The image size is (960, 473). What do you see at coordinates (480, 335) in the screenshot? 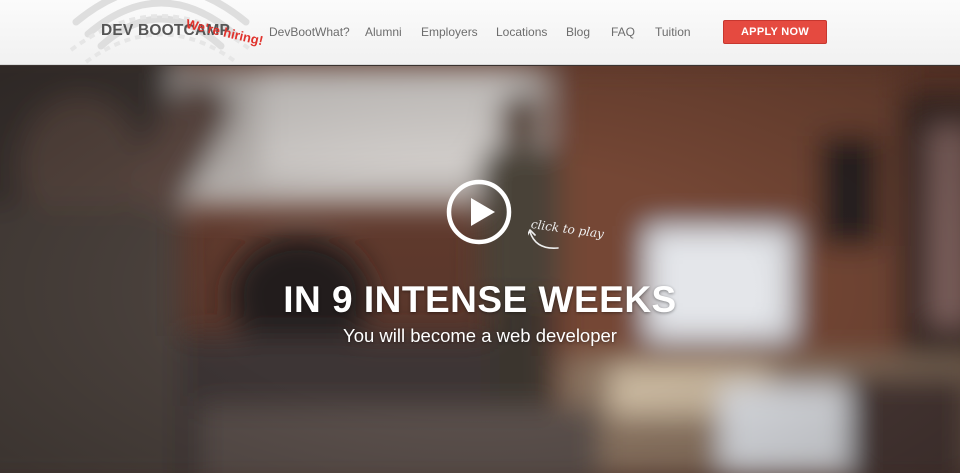
I see `hero-subheadline: You will become a web developer` at bounding box center [480, 335].